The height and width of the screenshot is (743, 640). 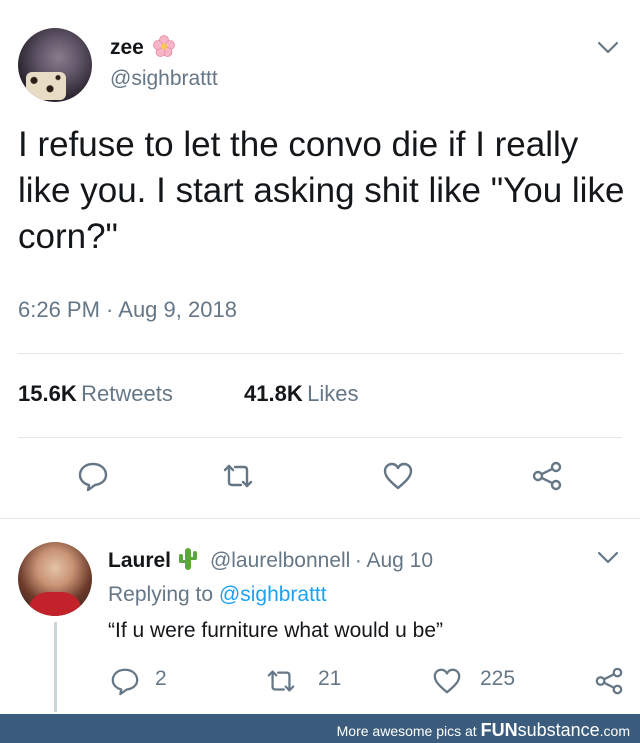 I want to click on reply-text: “If u were furniture what would u be”, so click(x=275, y=630).